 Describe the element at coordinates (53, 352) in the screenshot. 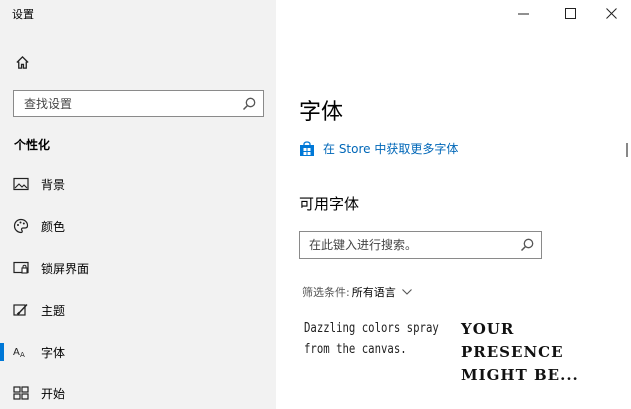

I see `sidebar-item-label: 字体` at that location.